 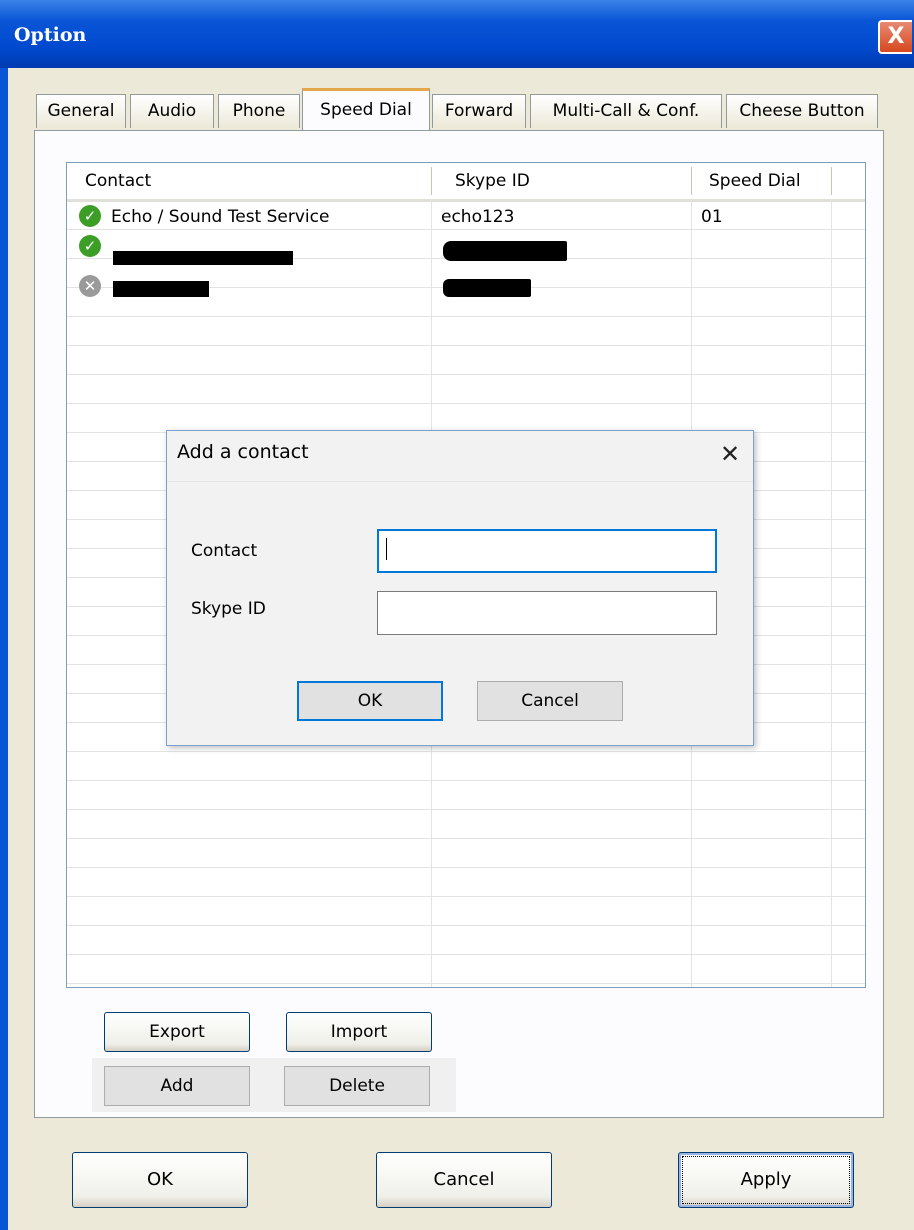 What do you see at coordinates (386, 549) in the screenshot?
I see `text-cursor` at bounding box center [386, 549].